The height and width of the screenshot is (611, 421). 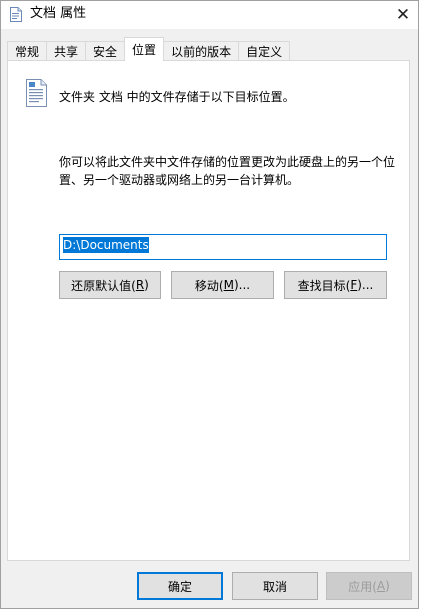 I want to click on close-icon: ✕, so click(x=403, y=15).